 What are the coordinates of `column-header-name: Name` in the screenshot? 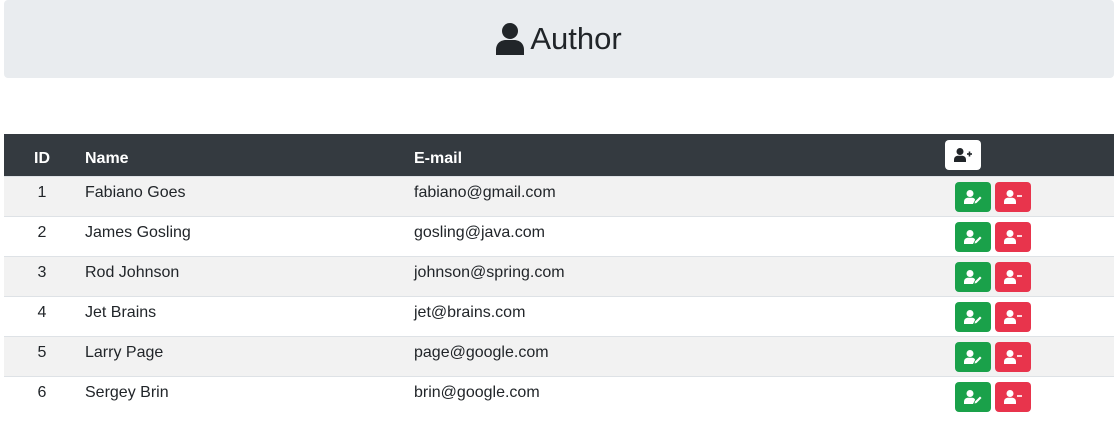 It's located at (107, 158).